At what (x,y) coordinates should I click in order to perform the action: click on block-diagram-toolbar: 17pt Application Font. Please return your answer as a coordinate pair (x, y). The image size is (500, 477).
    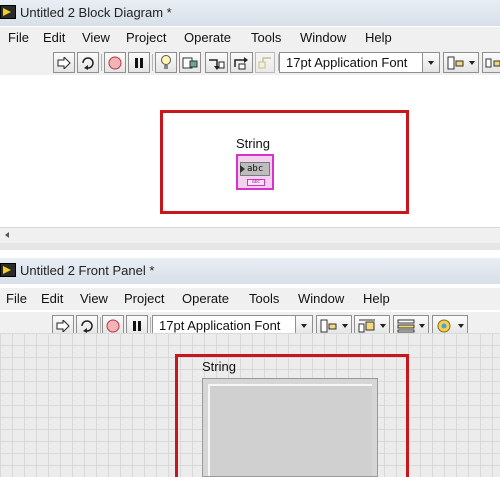
    Looking at the image, I should click on (250, 62).